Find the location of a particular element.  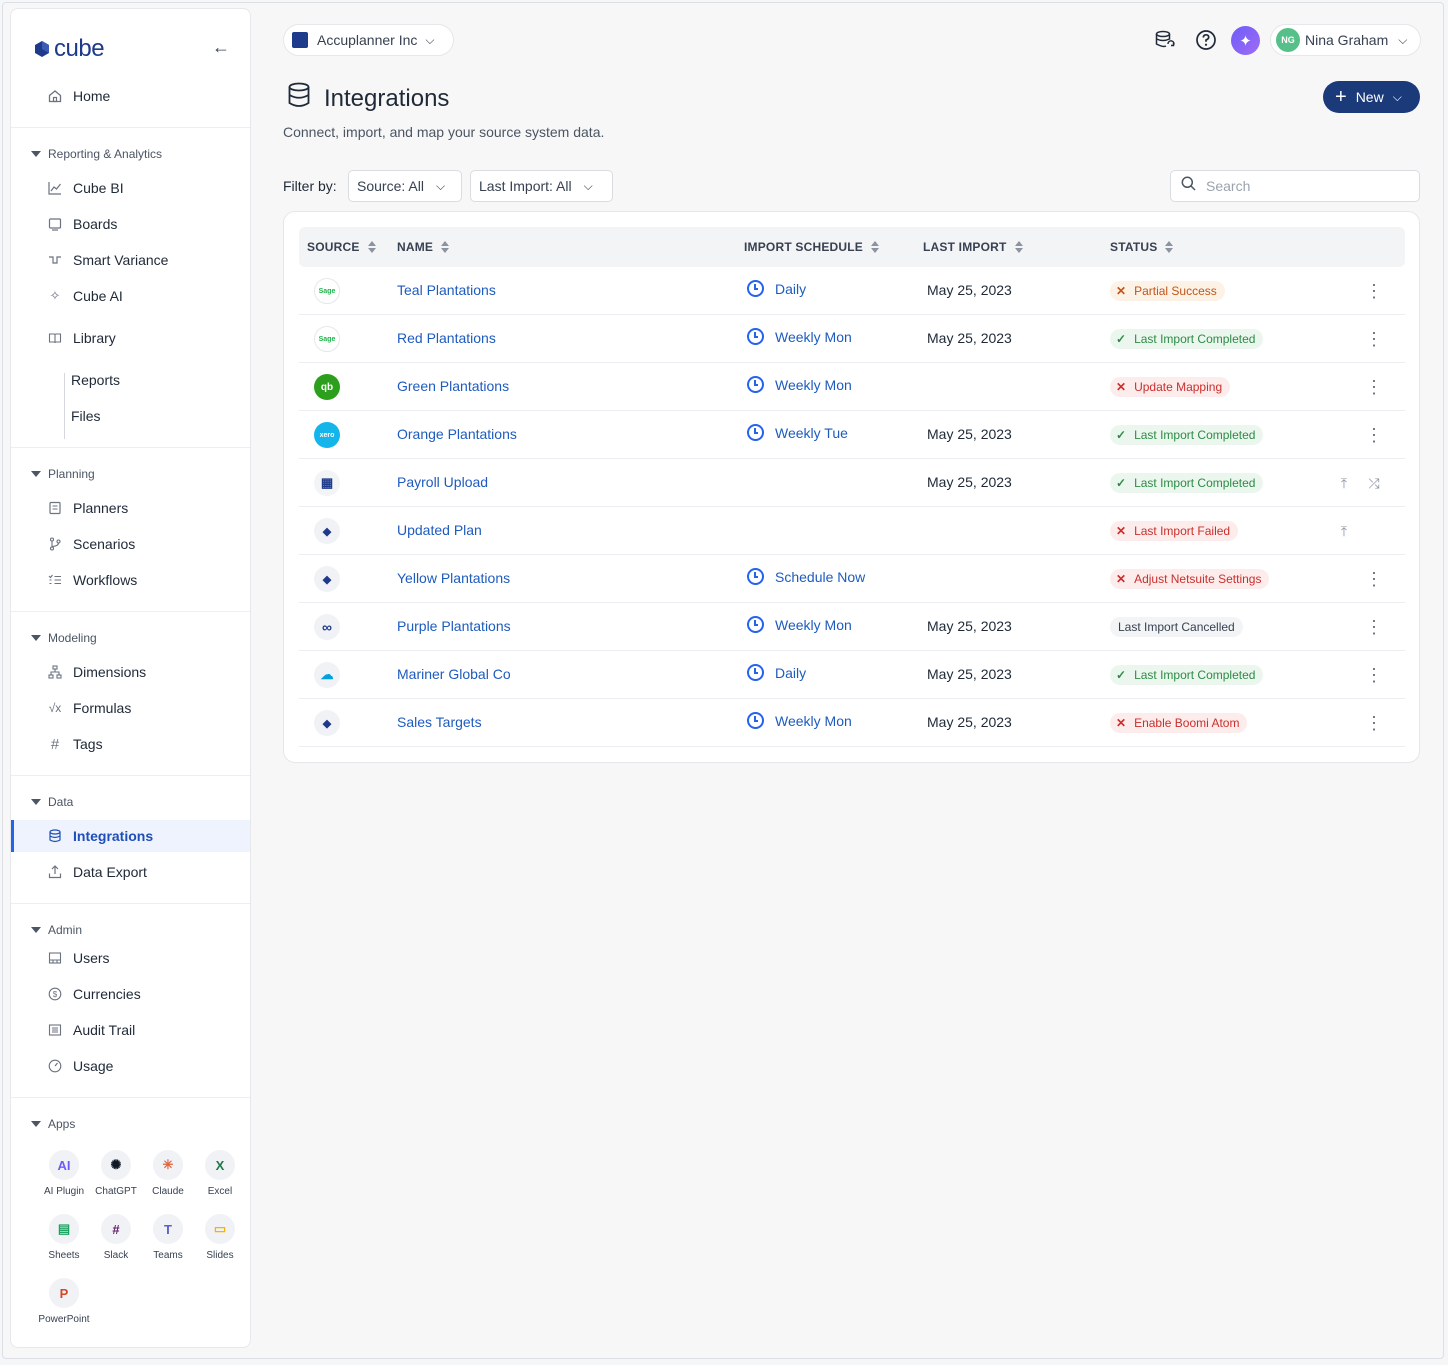

sidebar-item-planners: Planners is located at coordinates (130, 508).